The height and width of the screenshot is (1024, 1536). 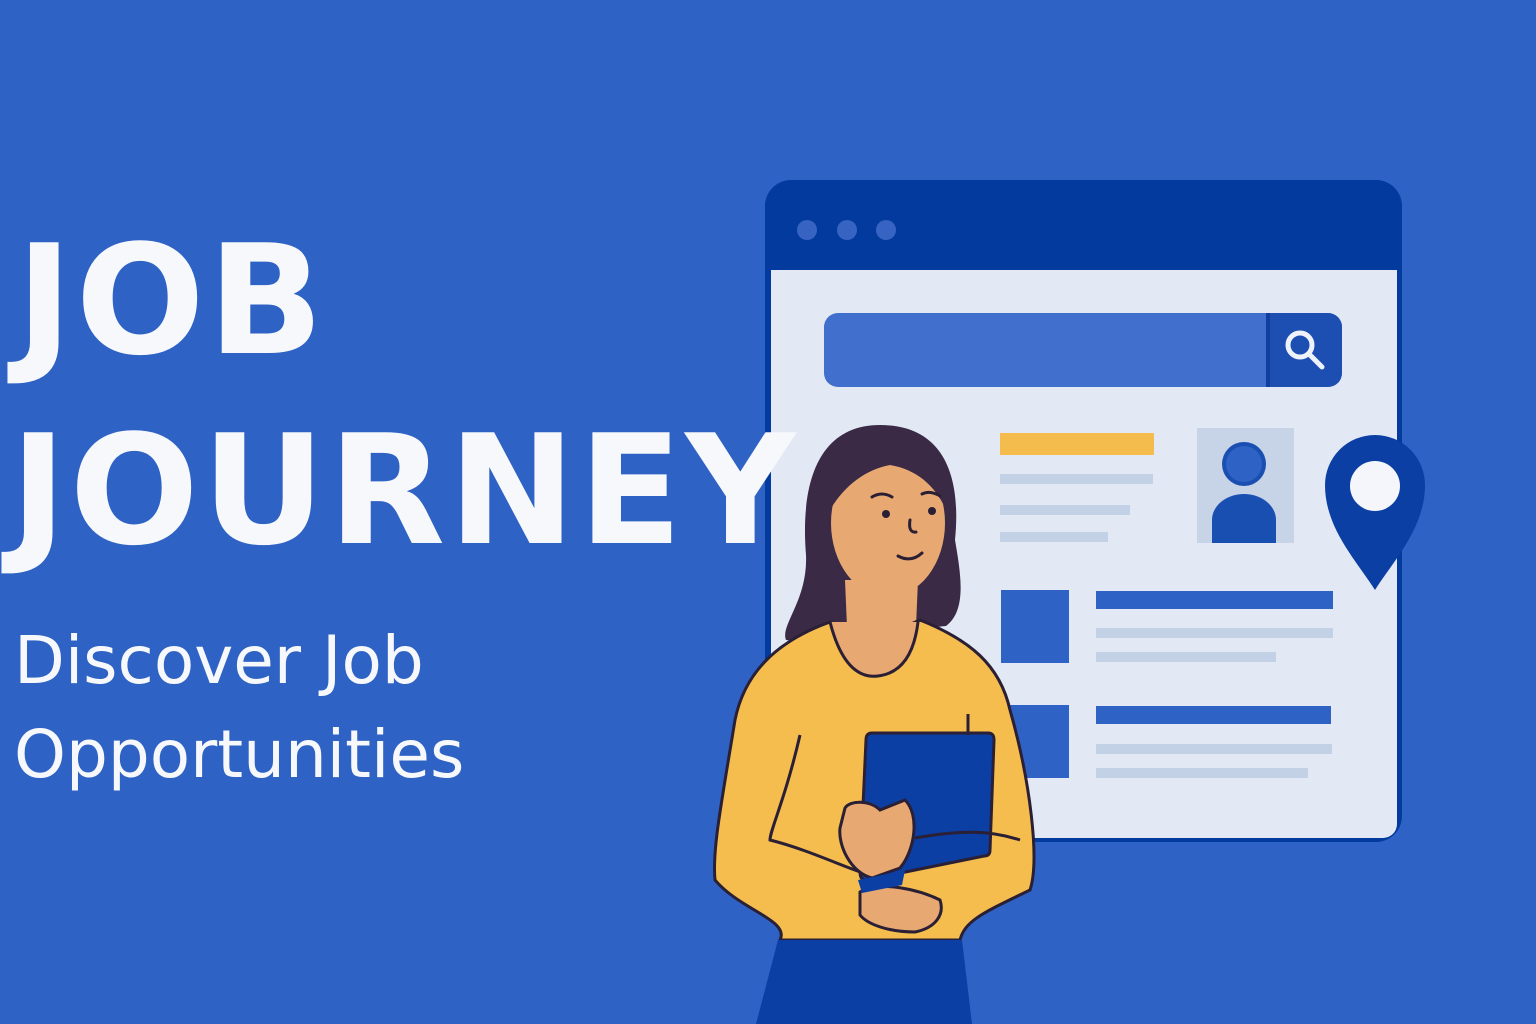 I want to click on tagline-line-2: Opportunities, so click(x=239, y=754).